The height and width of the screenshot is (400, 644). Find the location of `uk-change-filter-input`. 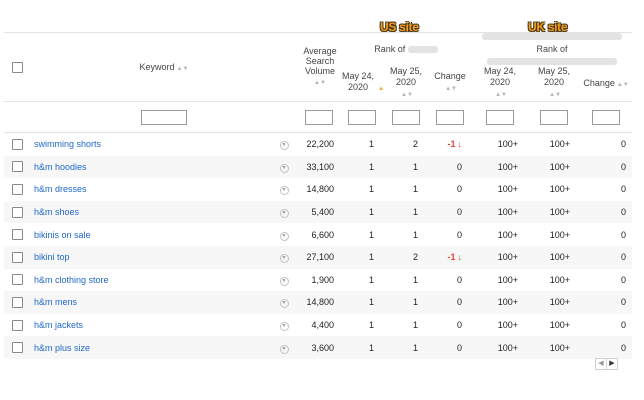

uk-change-filter-input is located at coordinates (606, 117).